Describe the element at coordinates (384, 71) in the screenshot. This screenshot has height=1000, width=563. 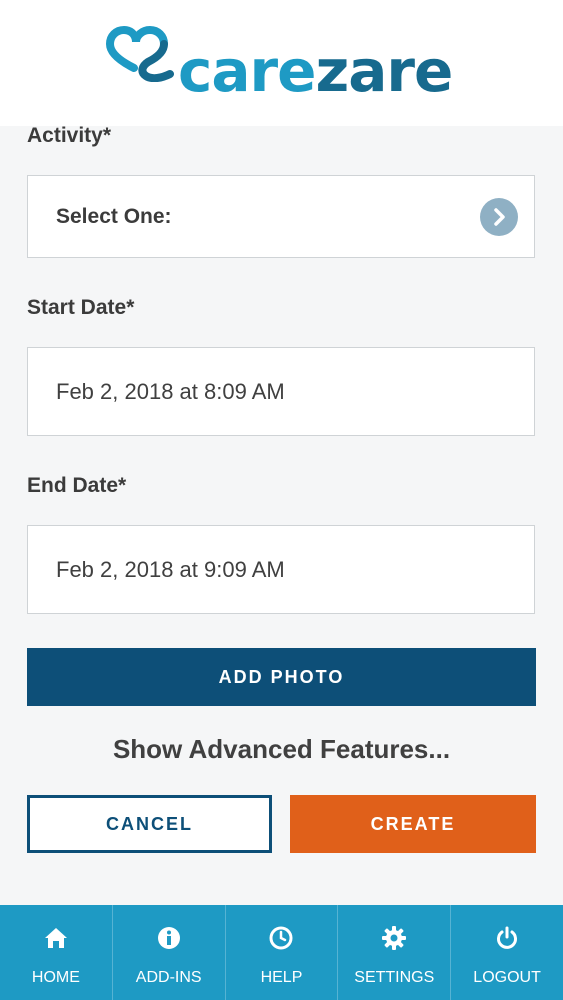
I see `logo-text-zare: zare` at that location.